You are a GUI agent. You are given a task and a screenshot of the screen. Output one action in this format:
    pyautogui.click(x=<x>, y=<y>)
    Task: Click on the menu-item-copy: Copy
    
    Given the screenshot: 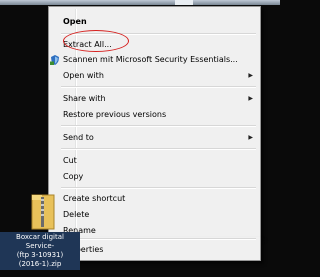 What is the action you would take?
    pyautogui.click(x=159, y=177)
    